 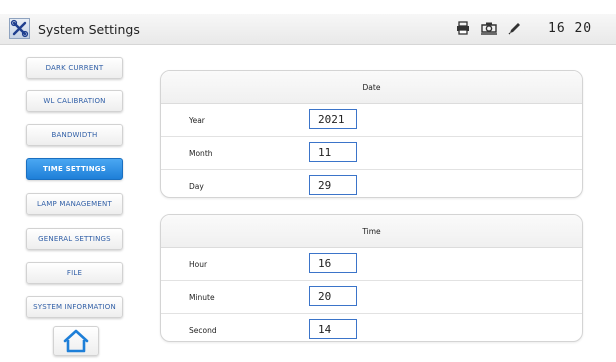 What do you see at coordinates (74, 307) in the screenshot?
I see `nav-system-information-button: SYSTEM INFORMATION` at bounding box center [74, 307].